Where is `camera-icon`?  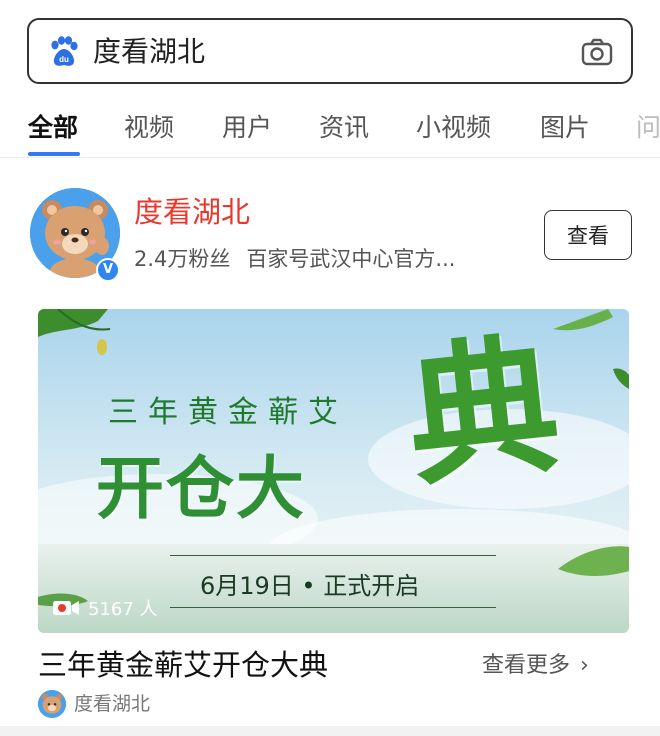 camera-icon is located at coordinates (597, 52).